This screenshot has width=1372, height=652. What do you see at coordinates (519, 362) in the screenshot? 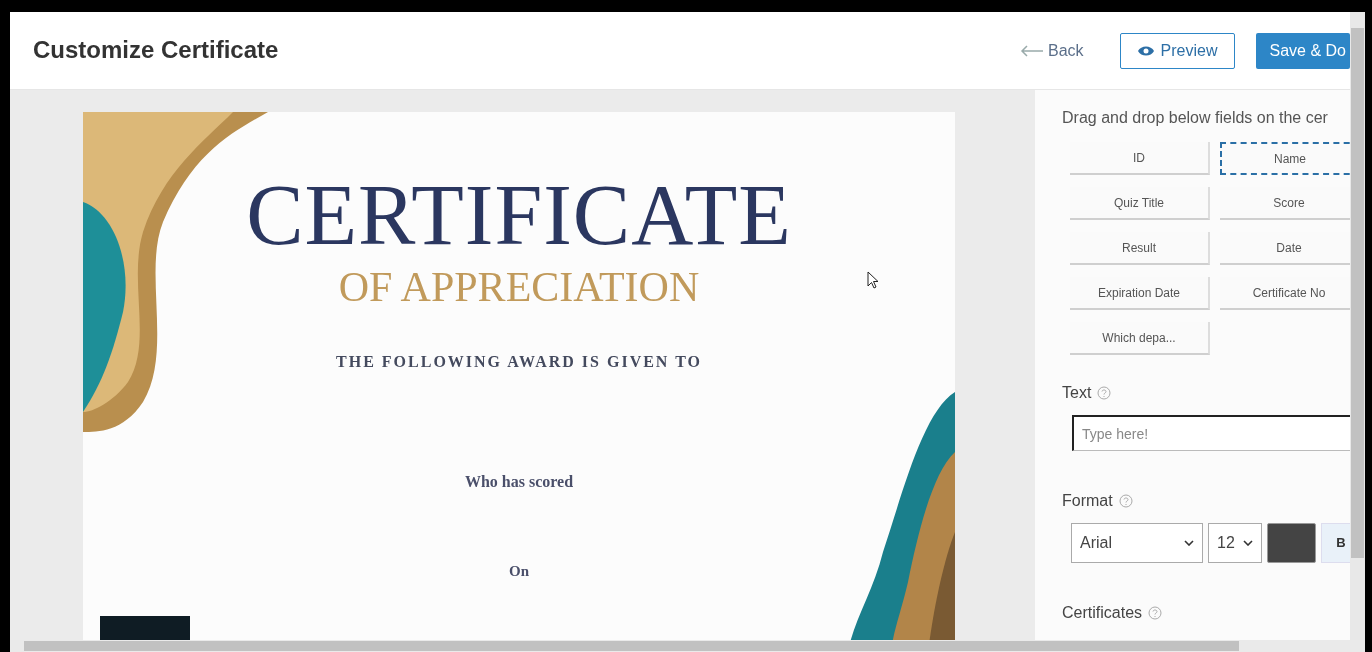
I see `award-text: THE FOLLOWING AWARD IS GIVEN TO` at bounding box center [519, 362].